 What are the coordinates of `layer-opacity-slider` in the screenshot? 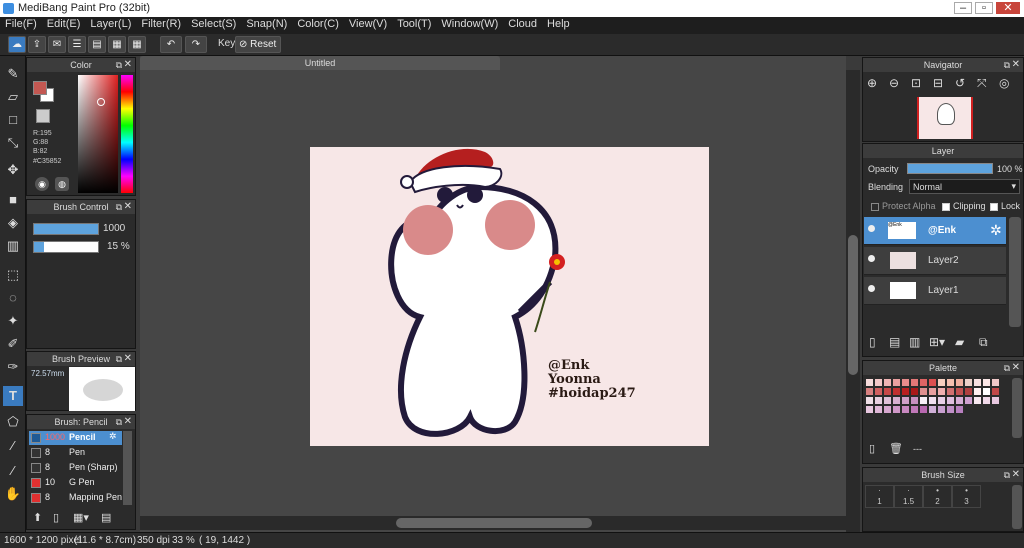 It's located at (950, 168).